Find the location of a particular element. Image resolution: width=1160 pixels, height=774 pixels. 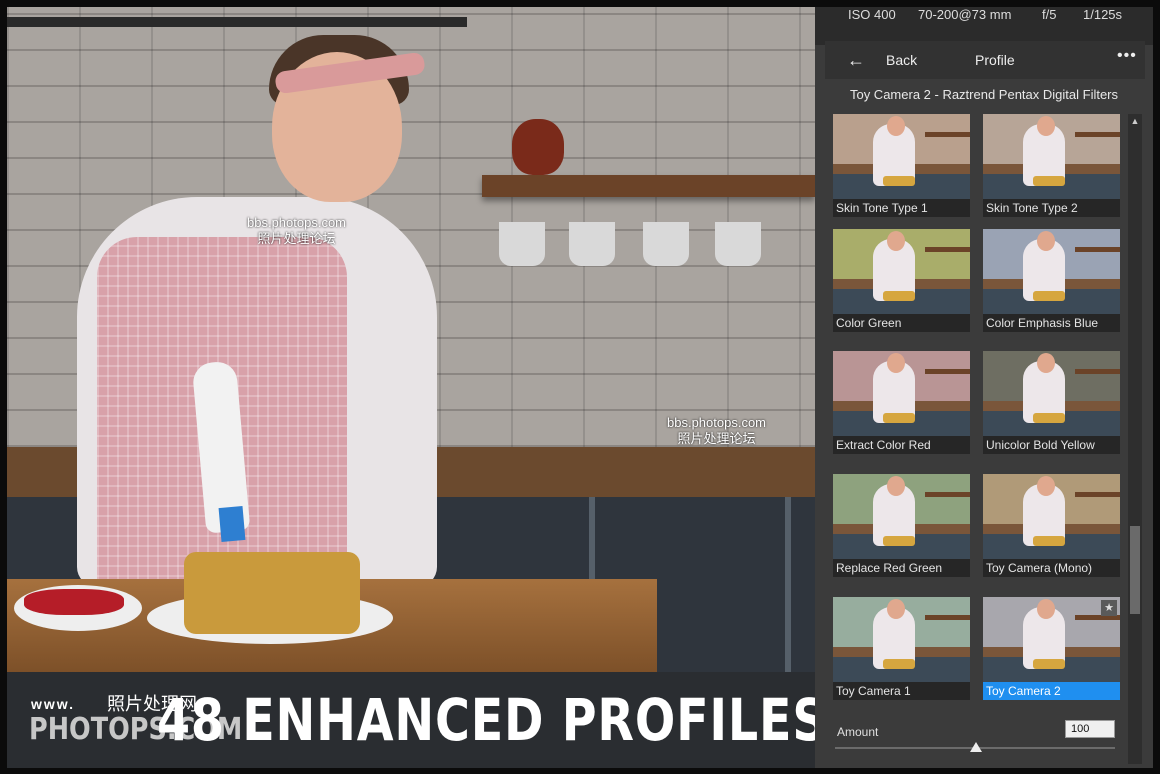

cake is located at coordinates (272, 593).